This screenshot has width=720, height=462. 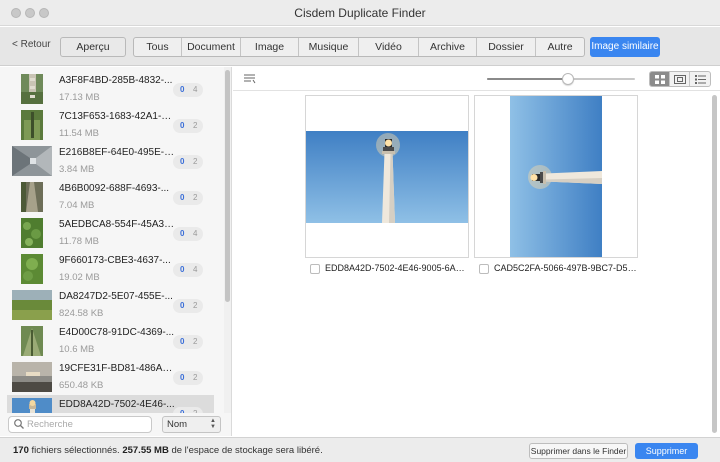 What do you see at coordinates (110, 305) in the screenshot?
I see `list-item: DA8247D2-5E07-455E-... 824.58 KB 02` at bounding box center [110, 305].